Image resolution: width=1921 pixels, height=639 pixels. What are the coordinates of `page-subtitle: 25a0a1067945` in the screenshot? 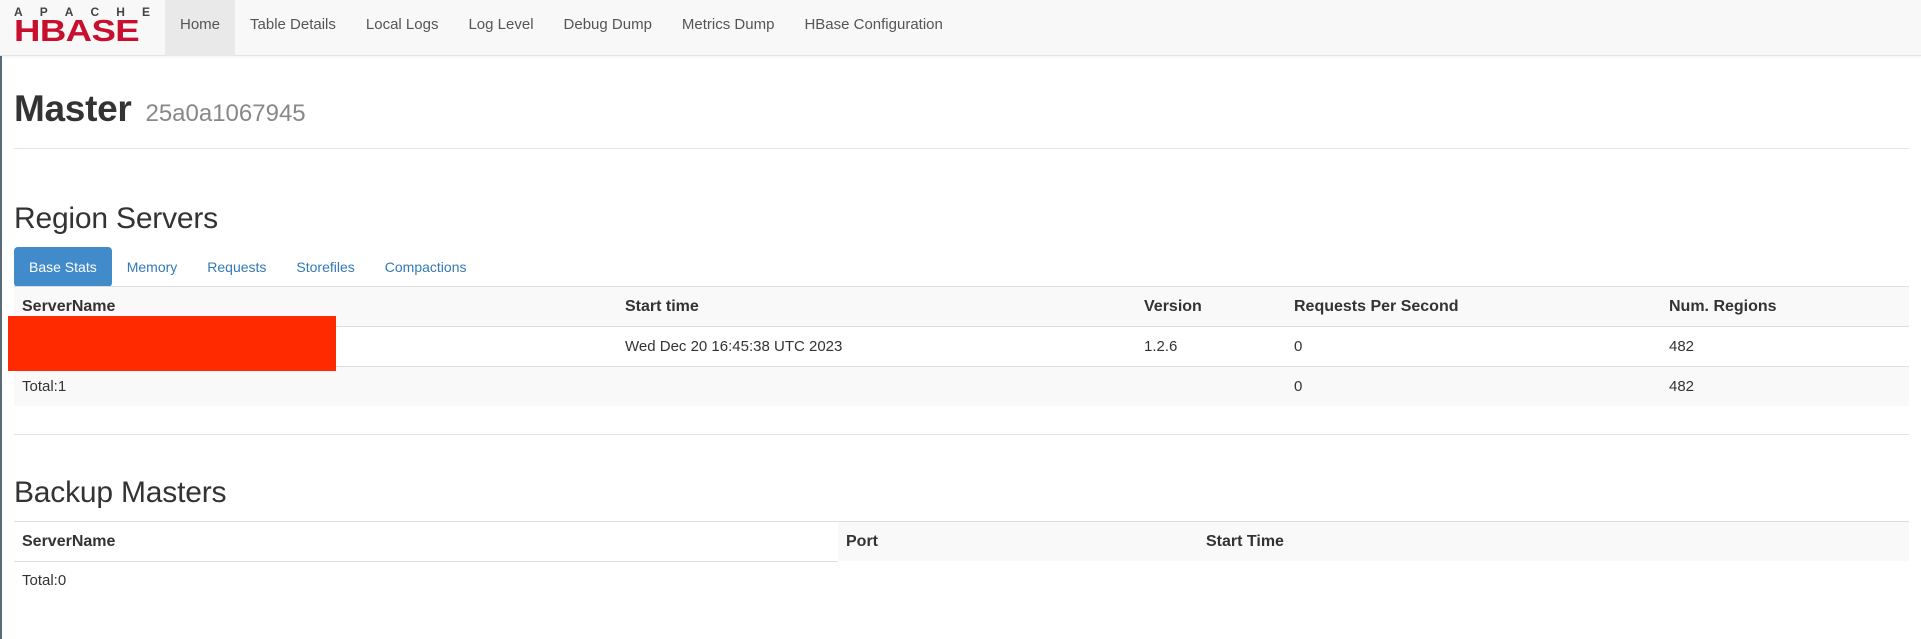 It's located at (225, 113).